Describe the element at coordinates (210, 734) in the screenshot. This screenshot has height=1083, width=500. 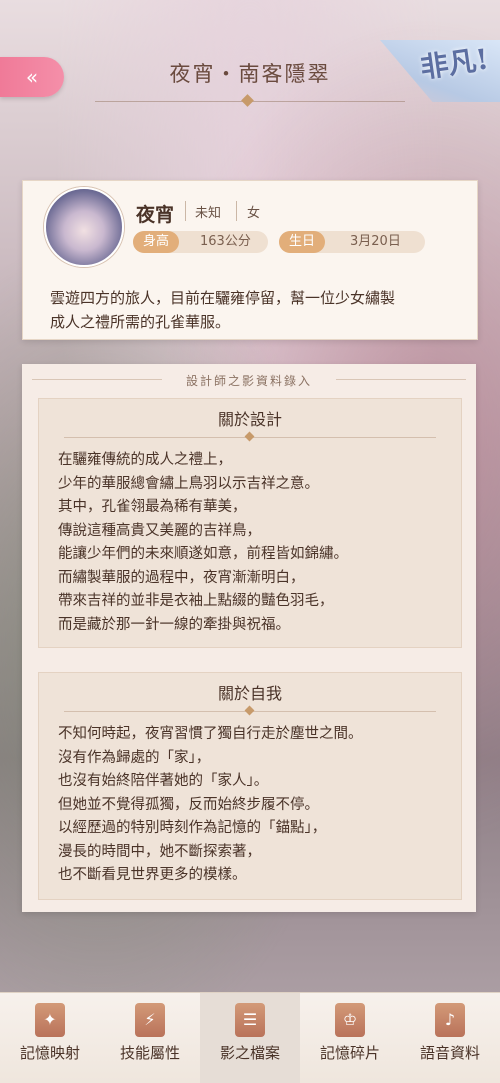
I see `text-line: 不知何時起，夜宵習慣了獨自行走於塵世之間。` at that location.